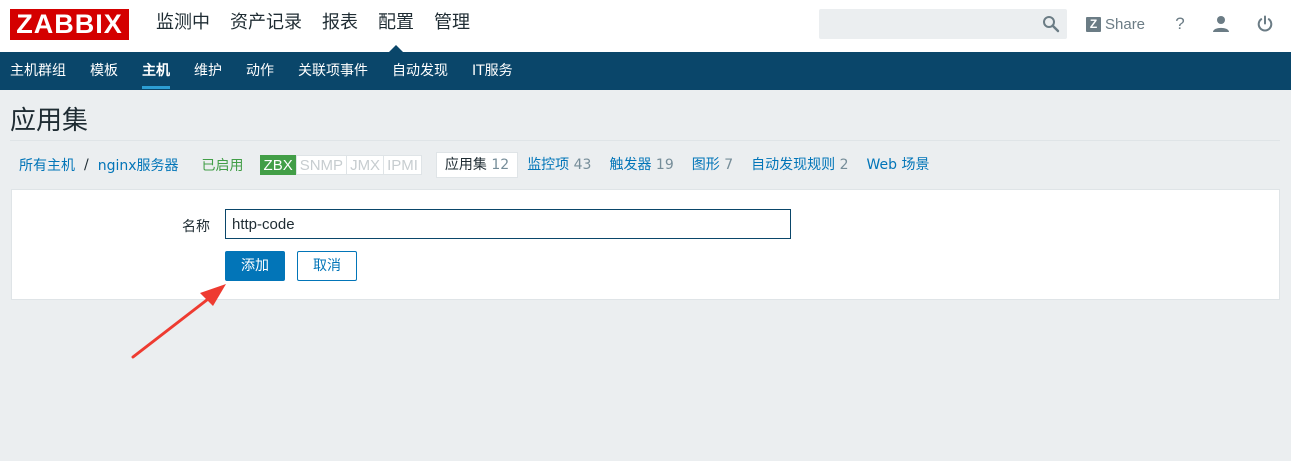 The width and height of the screenshot is (1291, 461). What do you see at coordinates (255, 266) in the screenshot?
I see `add-button: 添加` at bounding box center [255, 266].